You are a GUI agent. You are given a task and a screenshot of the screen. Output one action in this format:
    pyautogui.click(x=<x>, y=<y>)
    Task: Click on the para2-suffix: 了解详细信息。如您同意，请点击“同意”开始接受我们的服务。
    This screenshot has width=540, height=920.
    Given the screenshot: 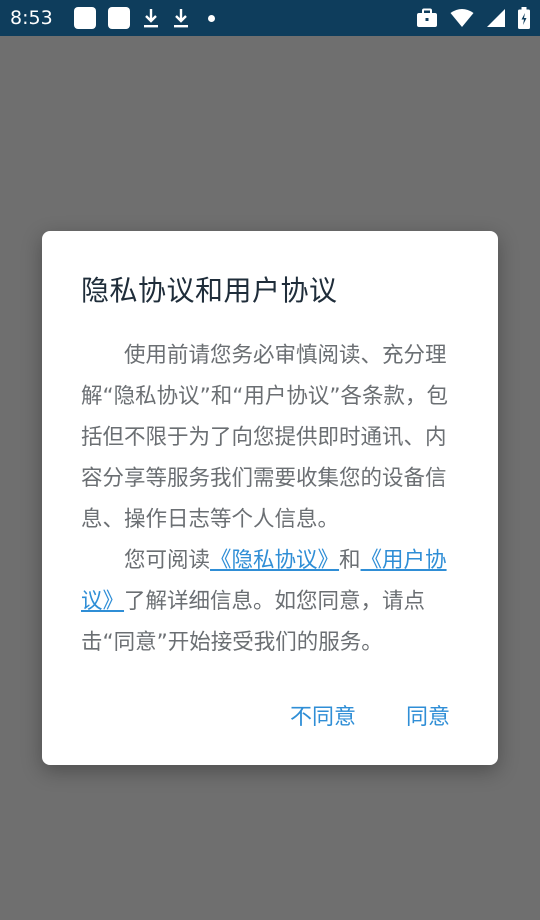 What is the action you would take?
    pyautogui.click(x=253, y=622)
    